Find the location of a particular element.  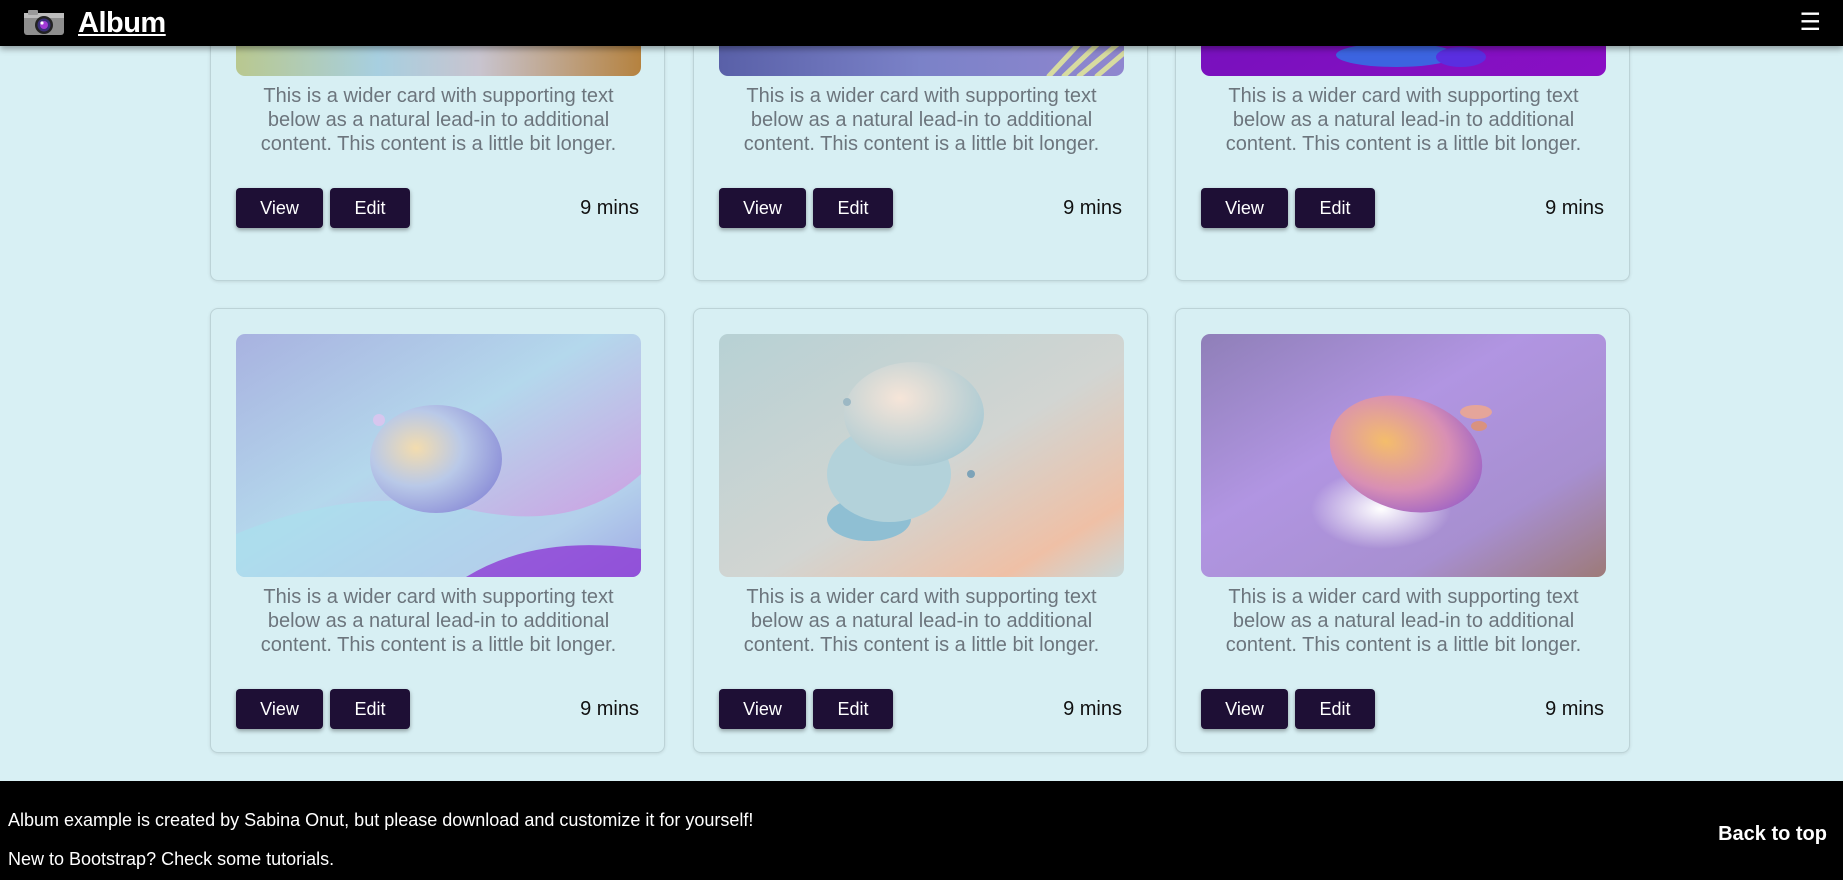

brand-title: Album is located at coordinates (122, 22).